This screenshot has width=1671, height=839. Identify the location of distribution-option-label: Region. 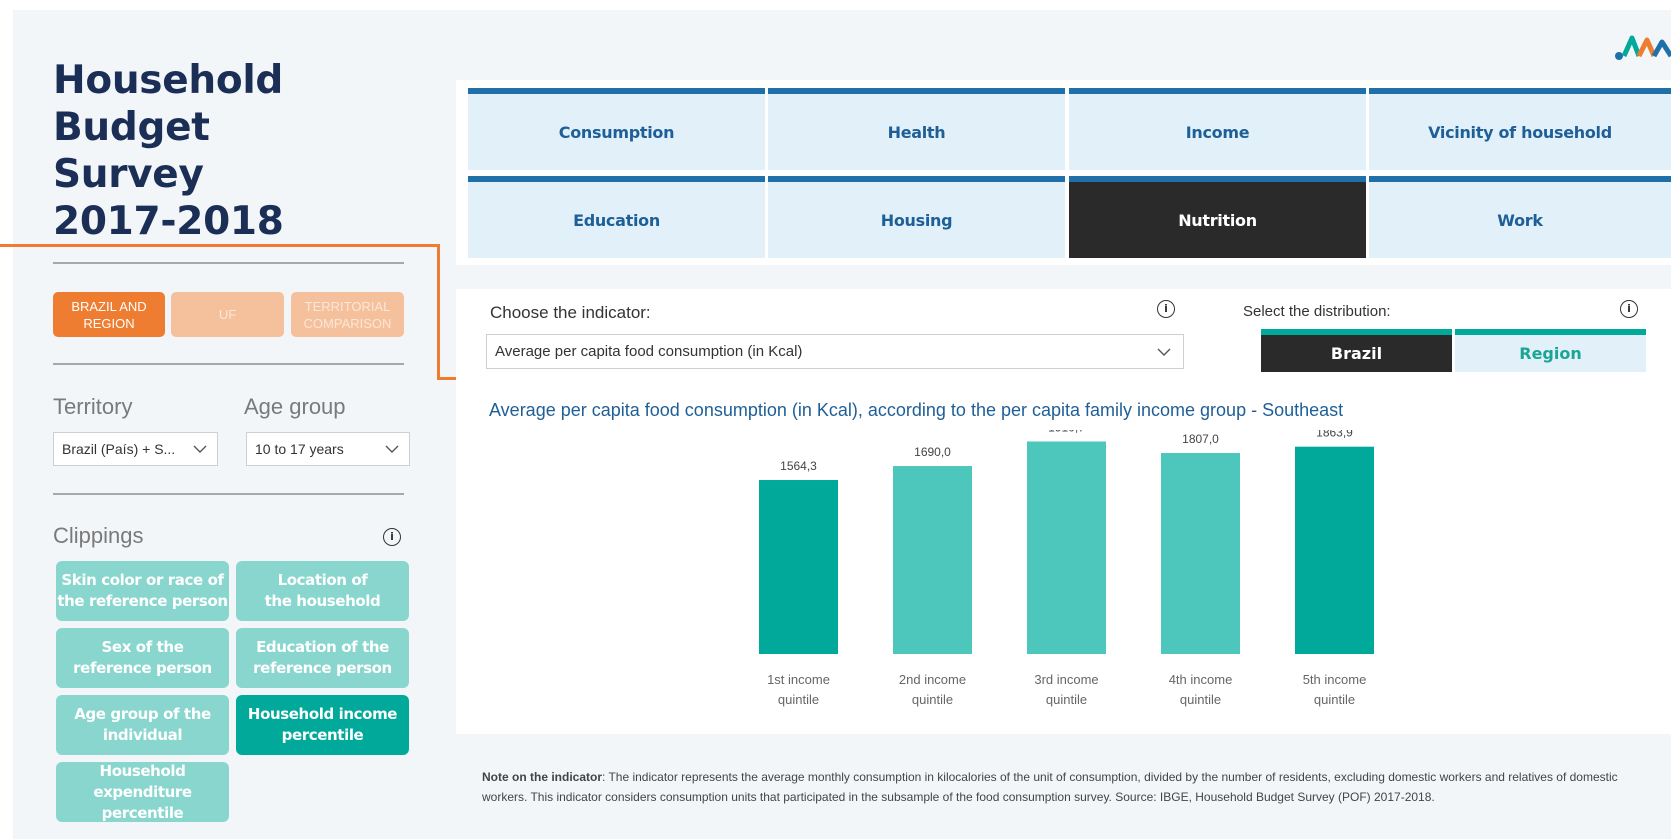
(1550, 353).